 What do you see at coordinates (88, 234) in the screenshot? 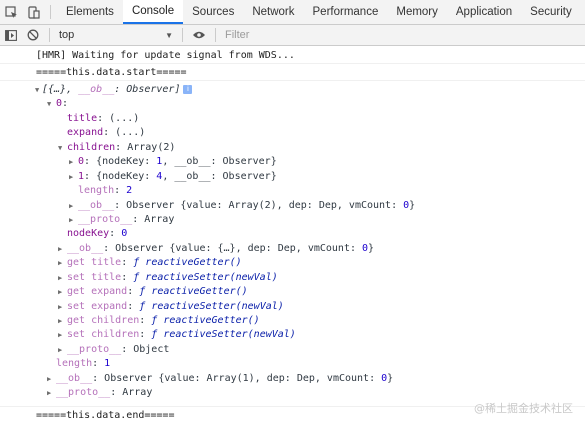
I see `property-key: nodeKey` at bounding box center [88, 234].